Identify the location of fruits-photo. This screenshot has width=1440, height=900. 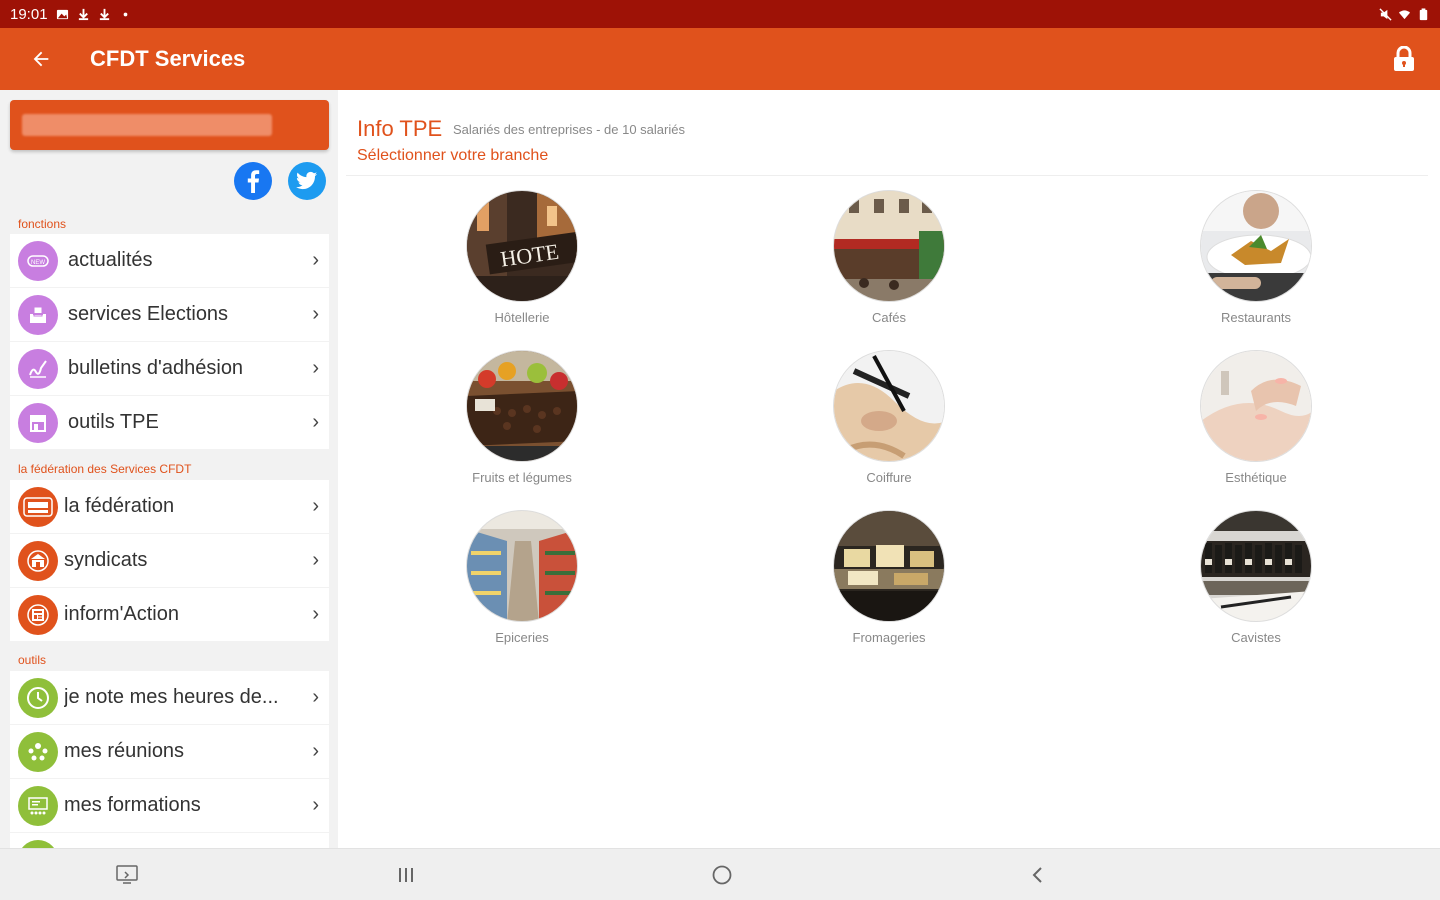
(522, 406).